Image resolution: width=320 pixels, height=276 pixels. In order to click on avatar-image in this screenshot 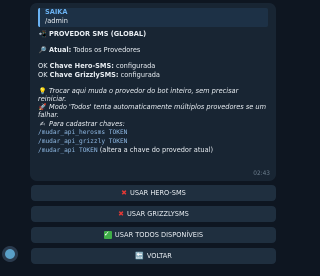, I will do `click(10, 254)`.